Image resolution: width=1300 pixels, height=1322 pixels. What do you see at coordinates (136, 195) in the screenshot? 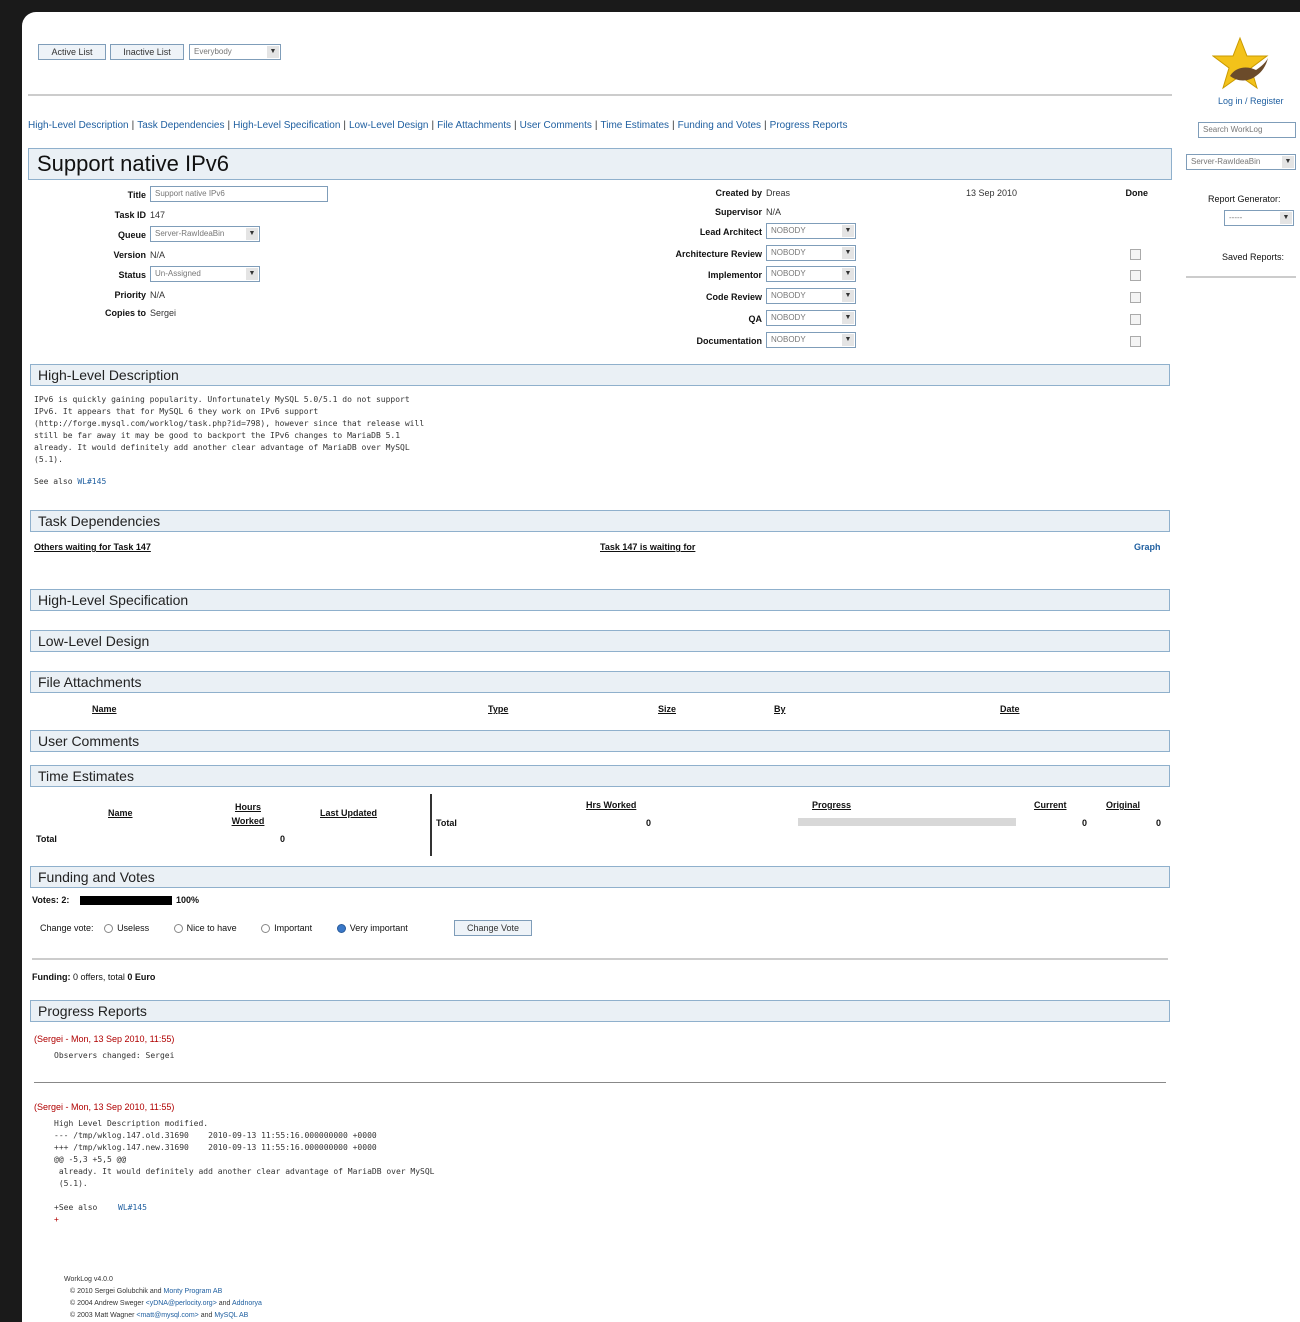
I see `title-label: Title` at bounding box center [136, 195].